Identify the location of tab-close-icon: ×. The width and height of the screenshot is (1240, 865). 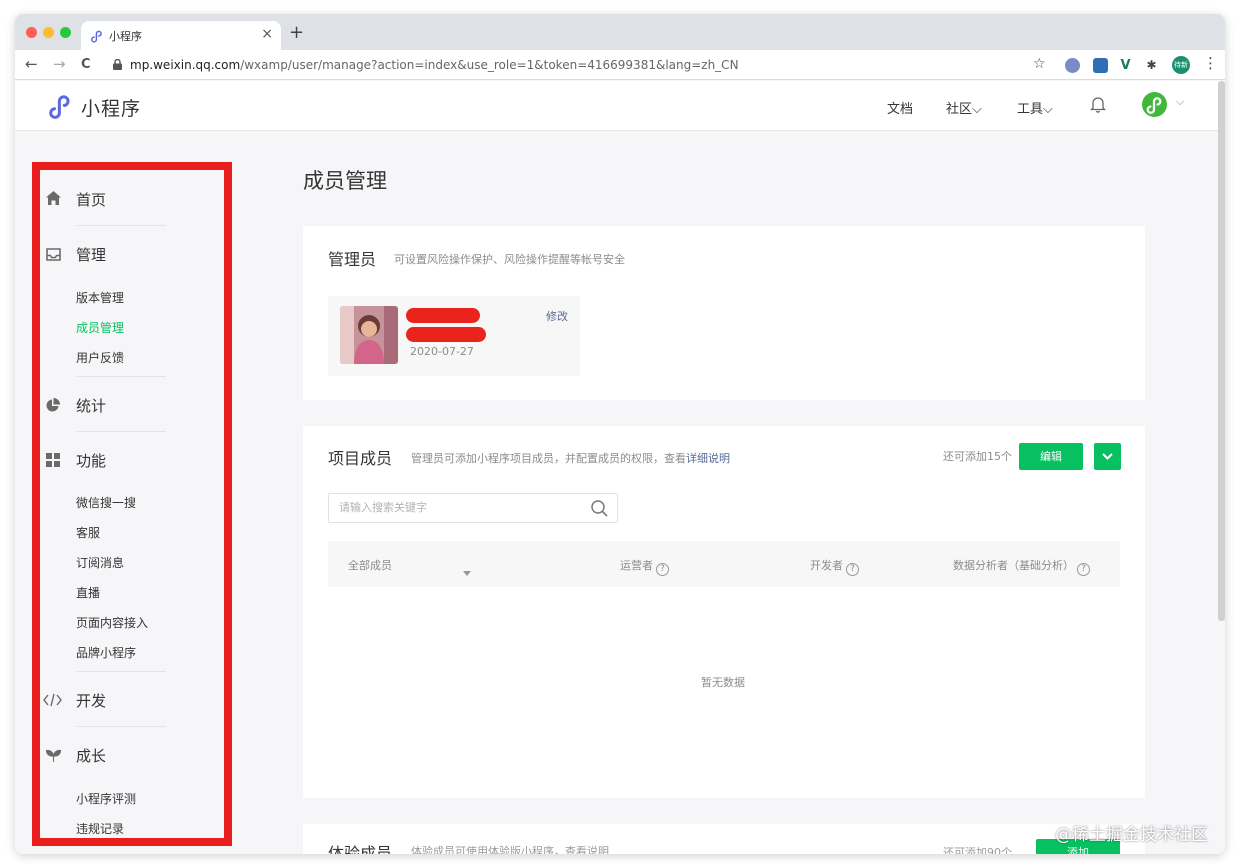
(267, 34).